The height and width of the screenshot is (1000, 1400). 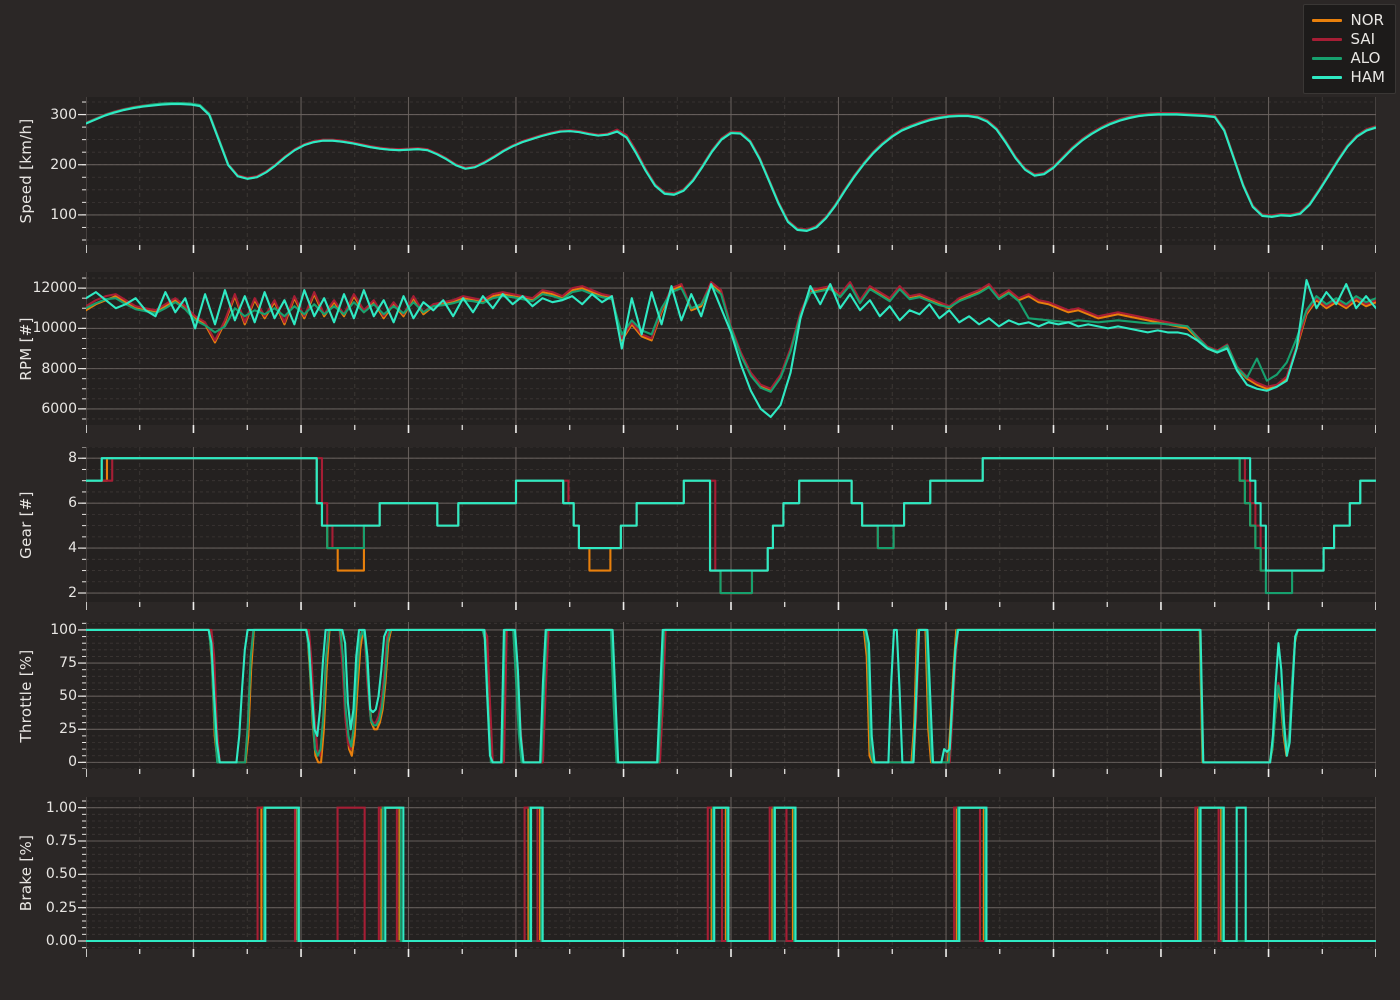 I want to click on panel-speed, so click(x=731, y=171).